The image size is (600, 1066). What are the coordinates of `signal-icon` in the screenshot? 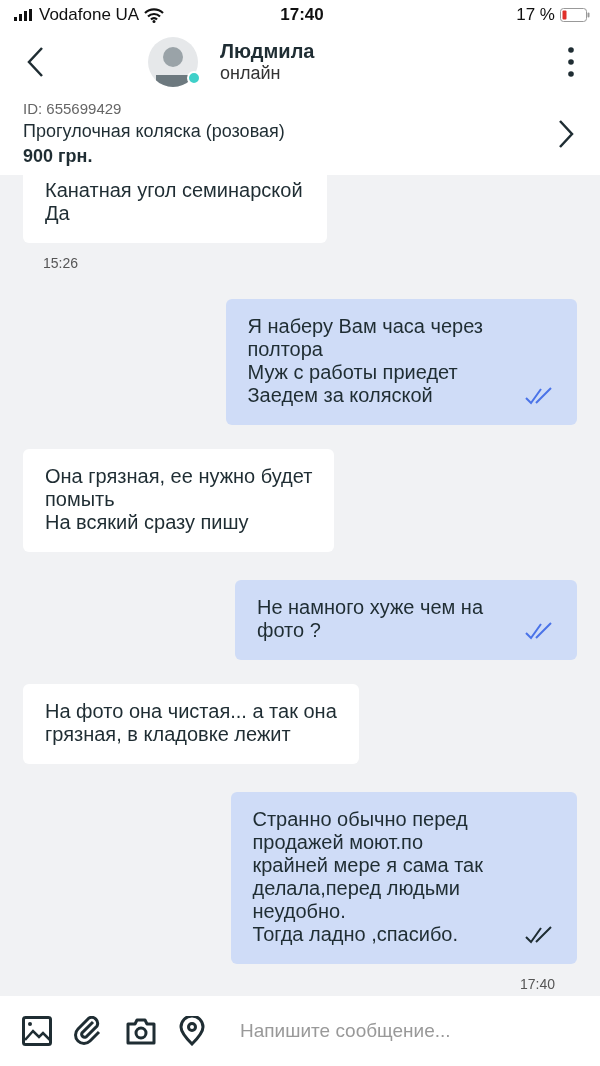 It's located at (24, 15).